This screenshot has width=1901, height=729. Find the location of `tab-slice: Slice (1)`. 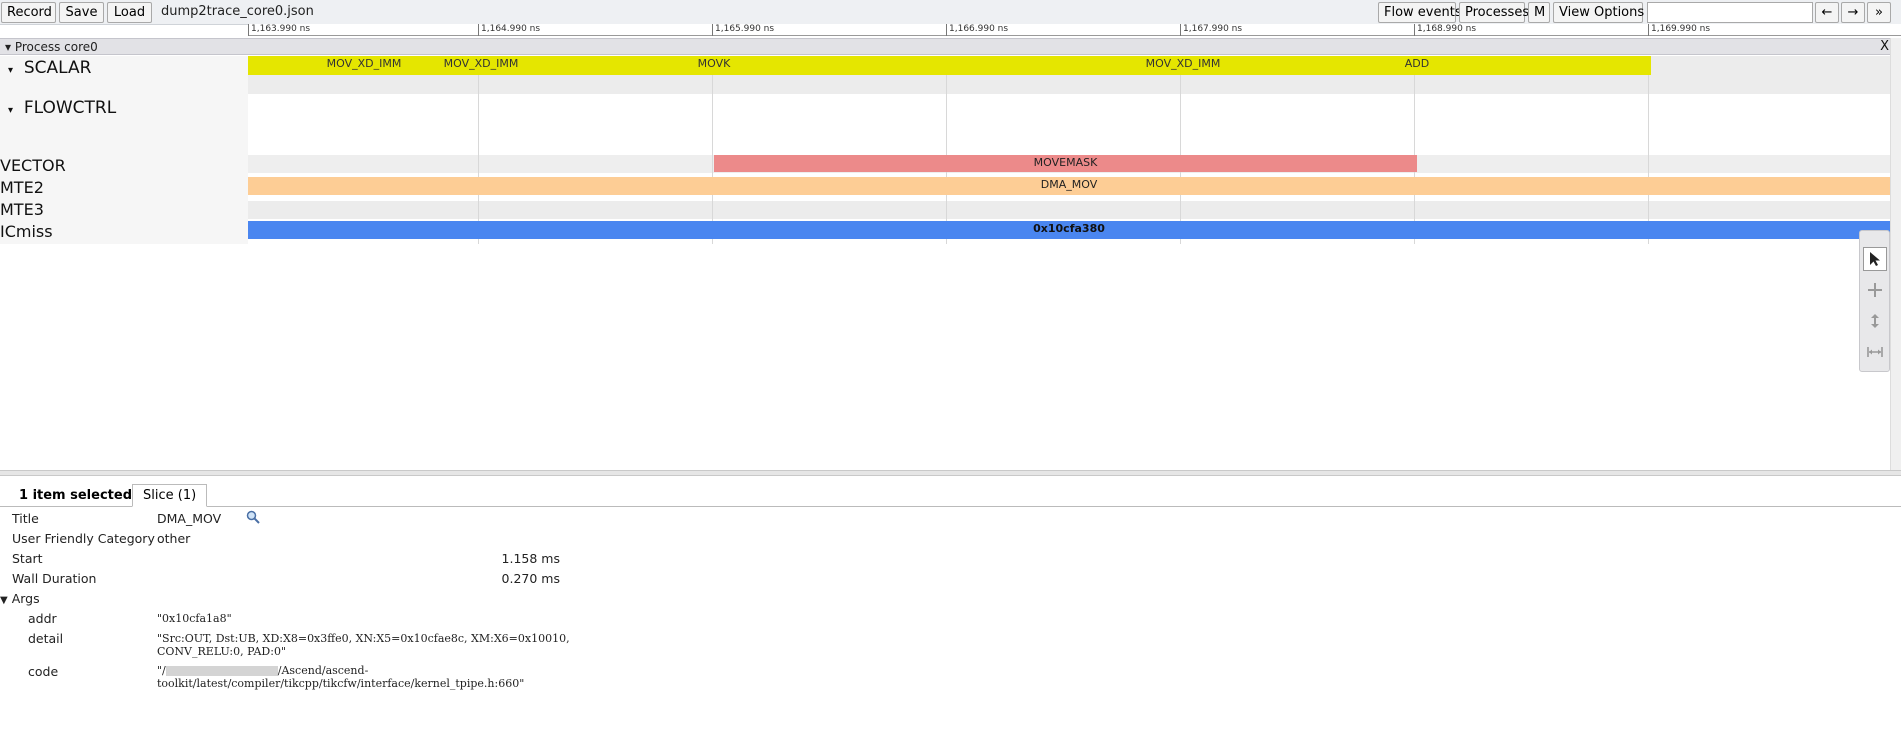

tab-slice: Slice (1) is located at coordinates (170, 495).